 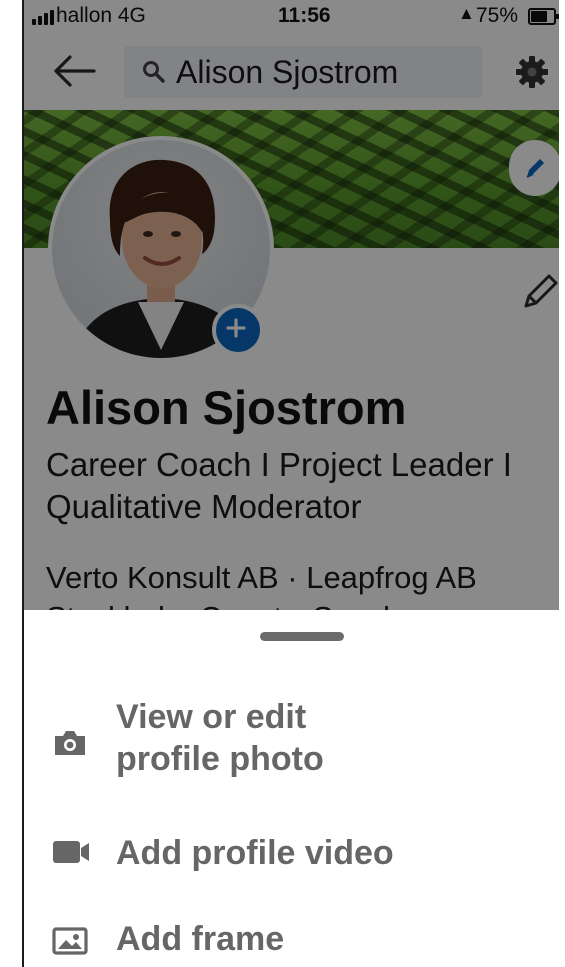 What do you see at coordinates (70, 943) in the screenshot?
I see `image-frame-icon` at bounding box center [70, 943].